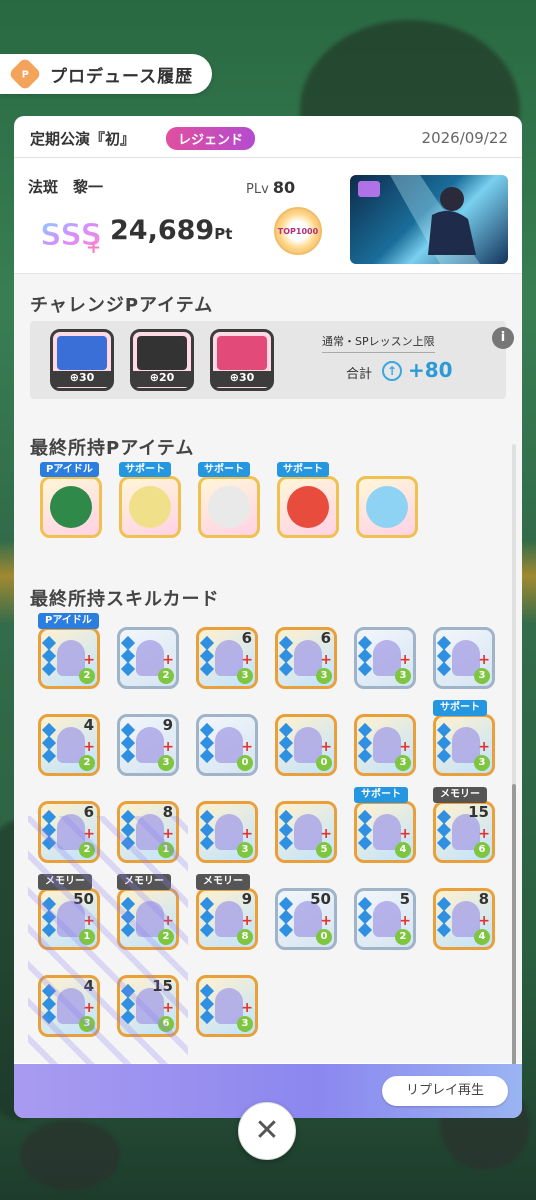 The image size is (536, 1200). Describe the element at coordinates (403, 850) in the screenshot. I see `stamina-cost: 4` at that location.